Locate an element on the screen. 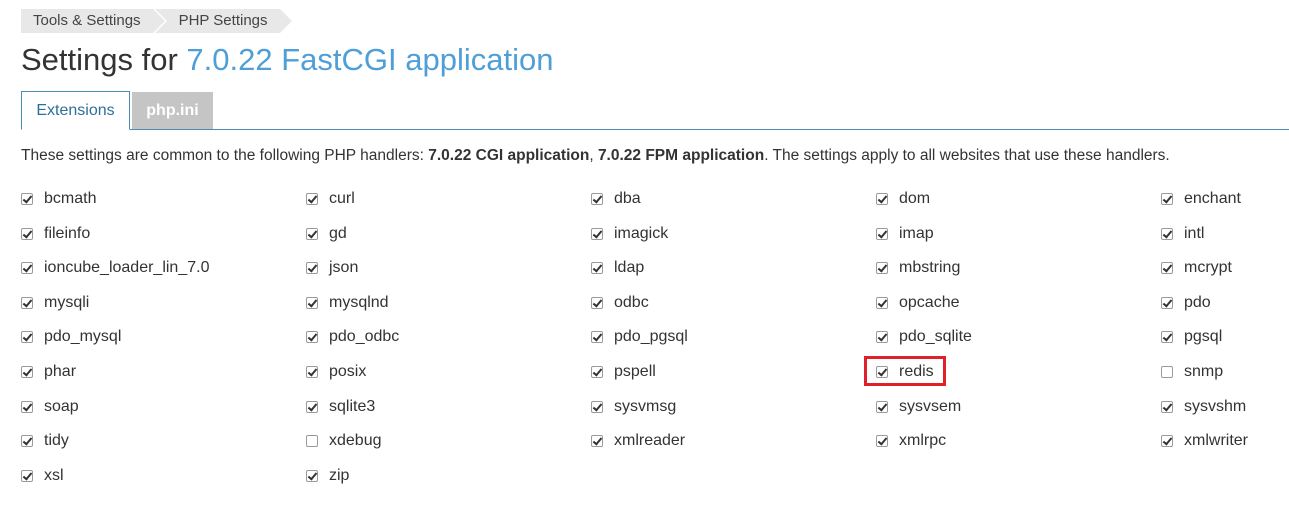 Image resolution: width=1289 pixels, height=506 pixels. extension-item: redis is located at coordinates (1012, 370).